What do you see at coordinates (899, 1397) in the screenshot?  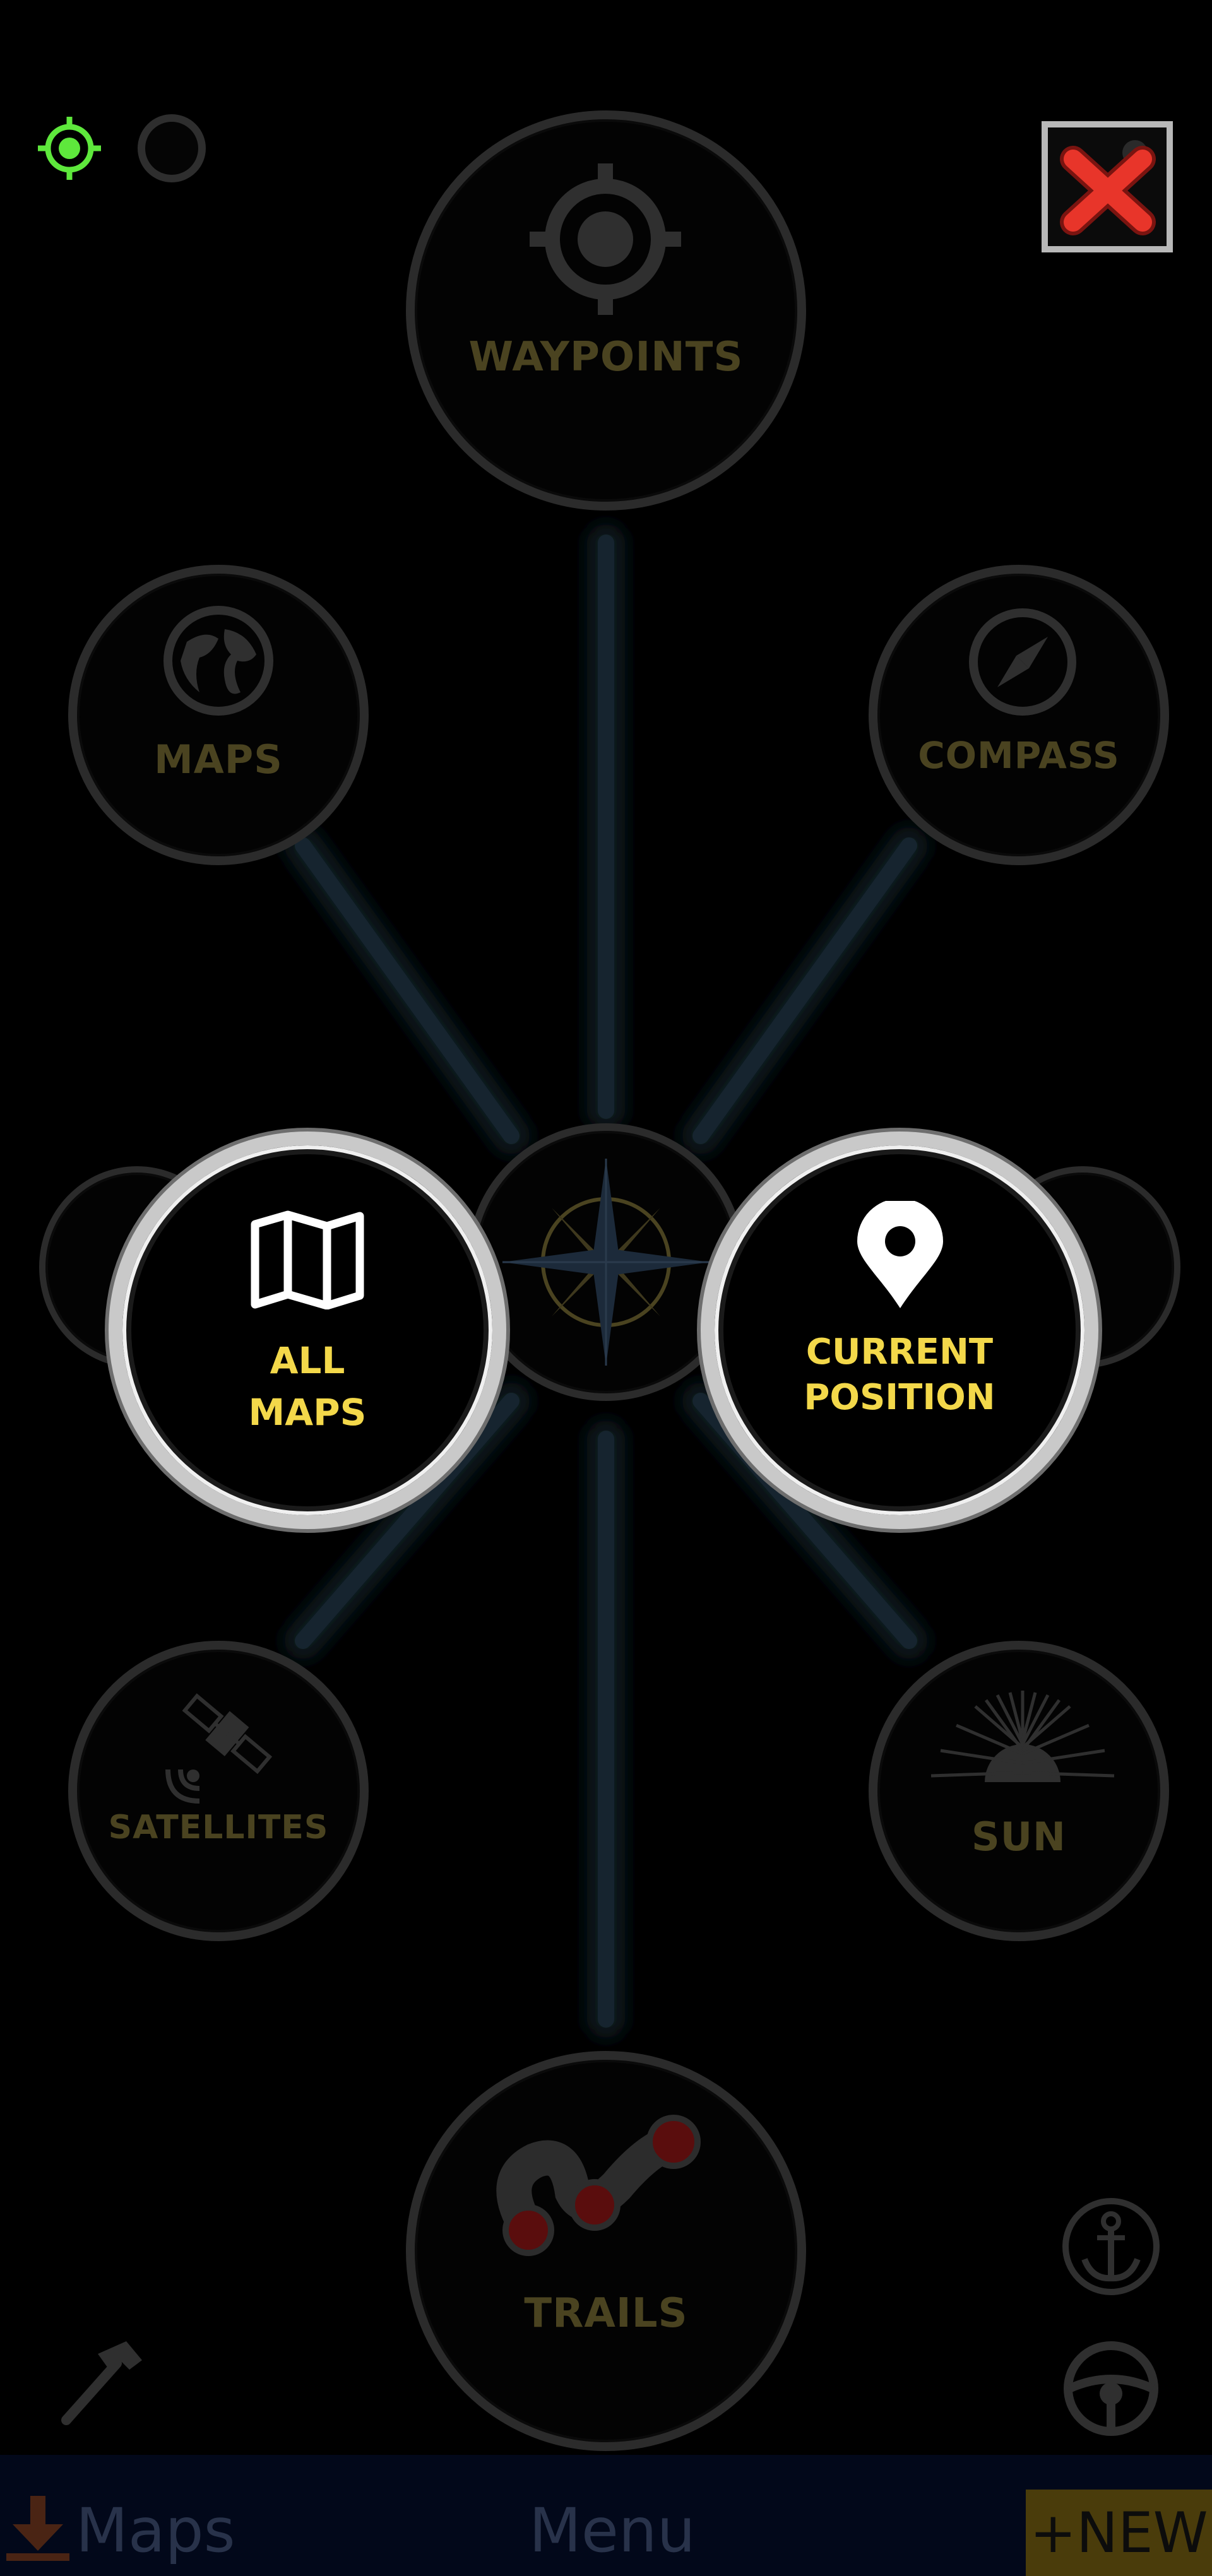 I see `current-position-label-line2: POSITION` at bounding box center [899, 1397].